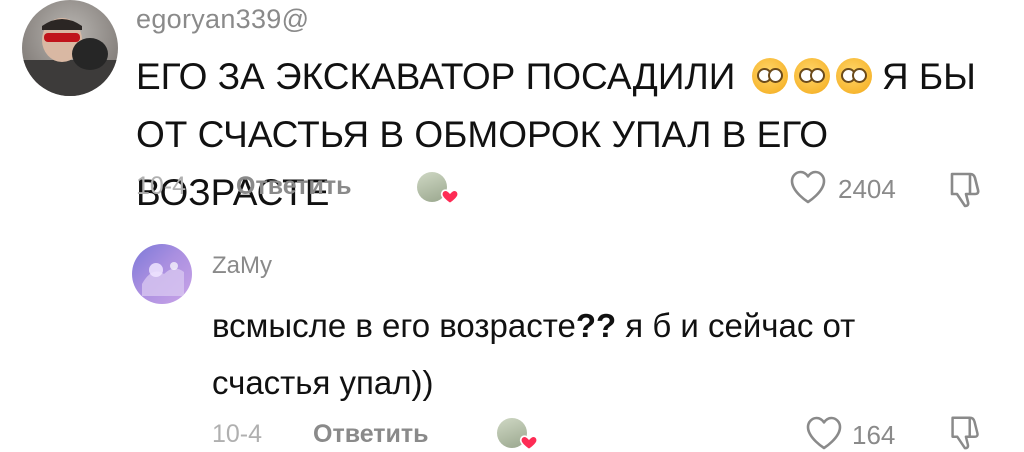  I want to click on reply-text-bold: ??, so click(596, 325).